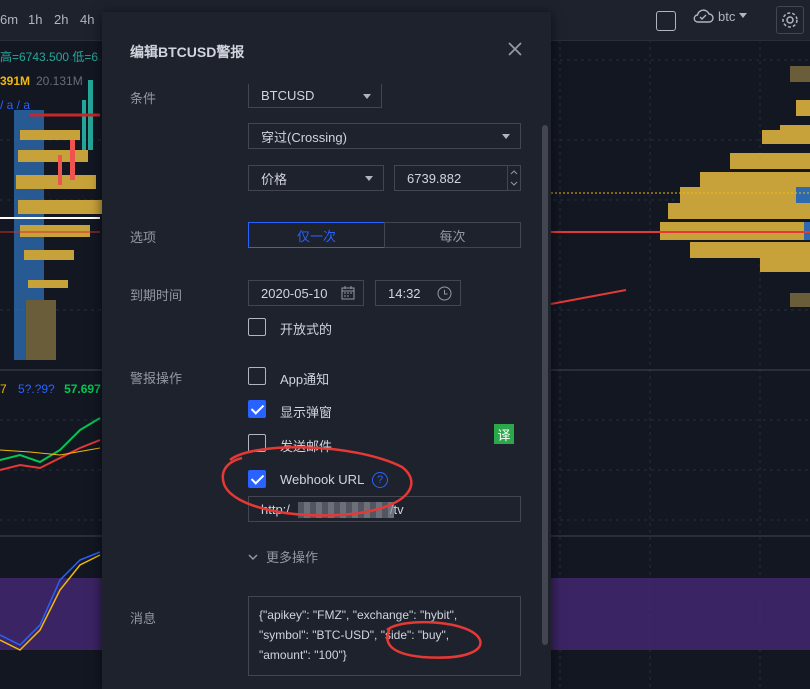 This screenshot has width=810, height=689. Describe the element at coordinates (743, 15) in the screenshot. I see `chevron-down-icon` at that location.